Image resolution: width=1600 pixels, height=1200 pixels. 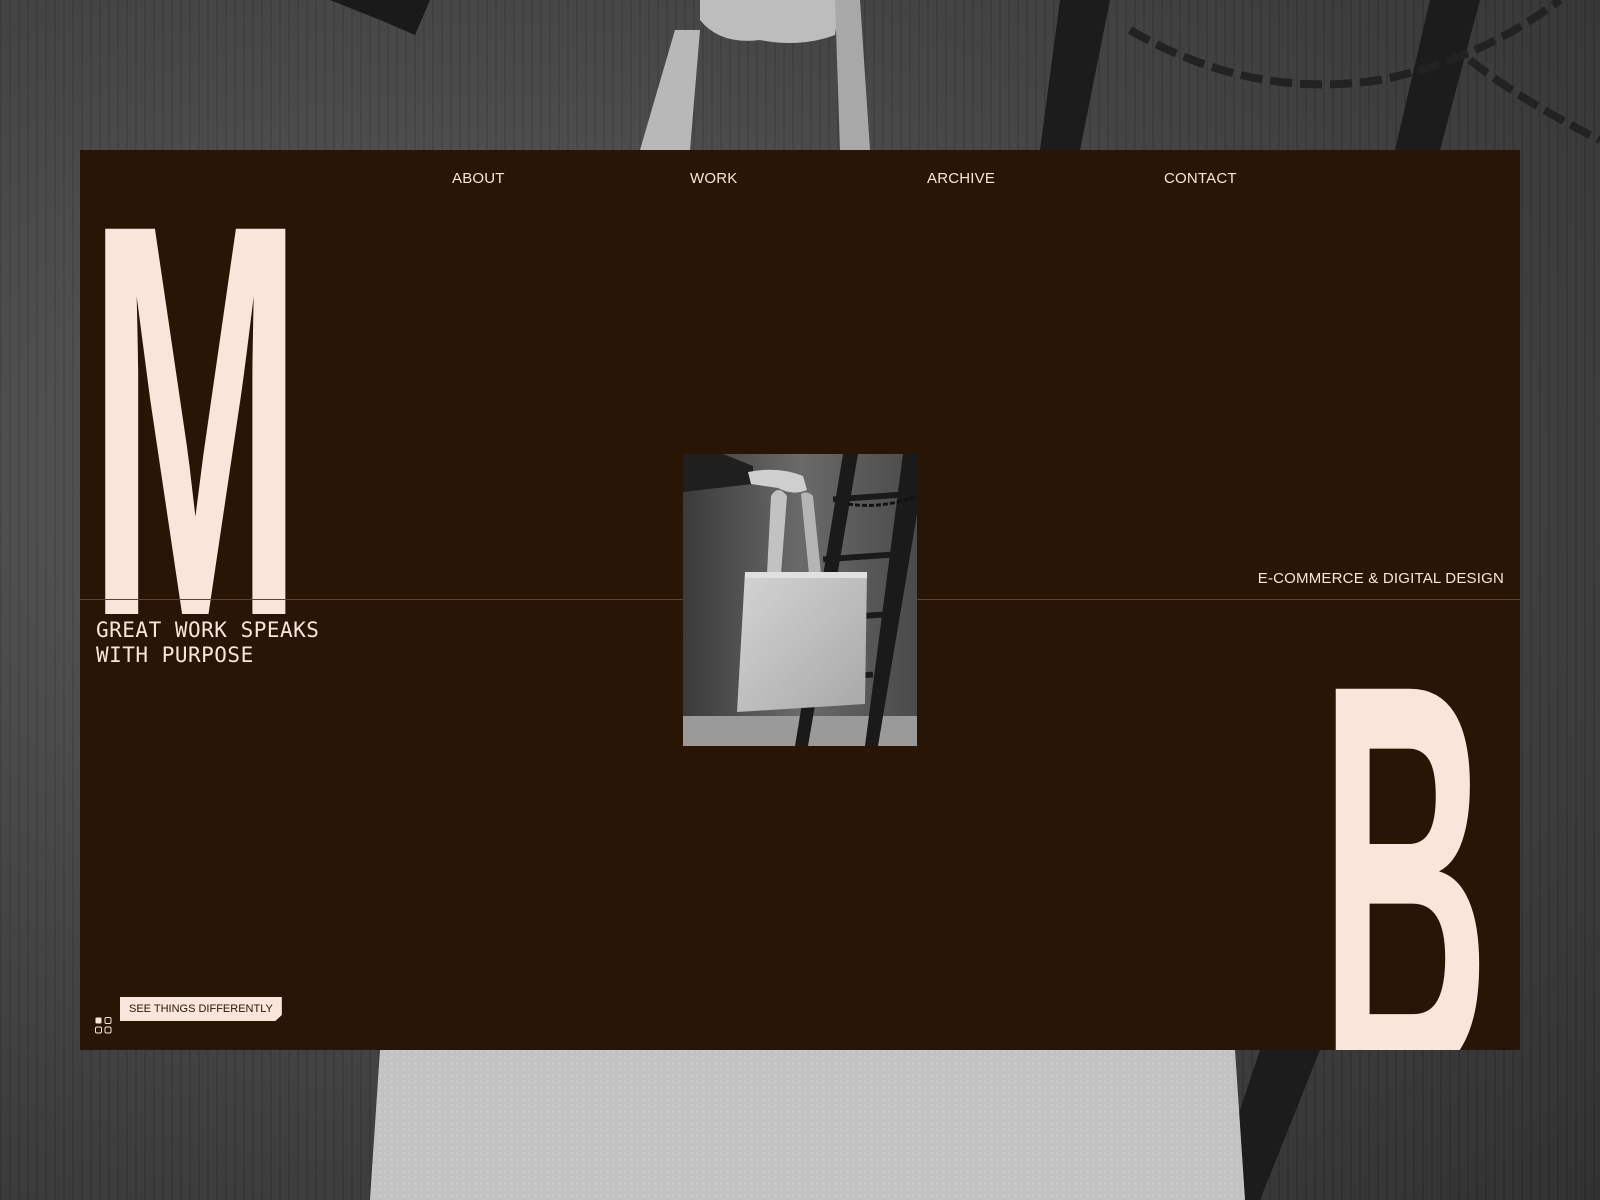 What do you see at coordinates (800, 180) in the screenshot?
I see `main-nav: ABOUT WORK ARCHIVE CONTACT` at bounding box center [800, 180].